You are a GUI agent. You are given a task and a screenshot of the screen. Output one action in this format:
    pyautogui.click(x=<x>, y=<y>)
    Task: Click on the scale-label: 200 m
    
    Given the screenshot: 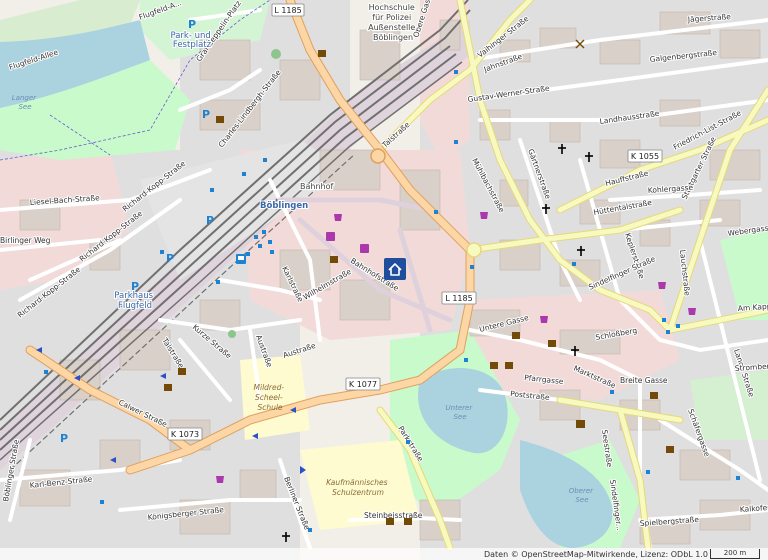 What is the action you would take?
    pyautogui.click(x=735, y=553)
    